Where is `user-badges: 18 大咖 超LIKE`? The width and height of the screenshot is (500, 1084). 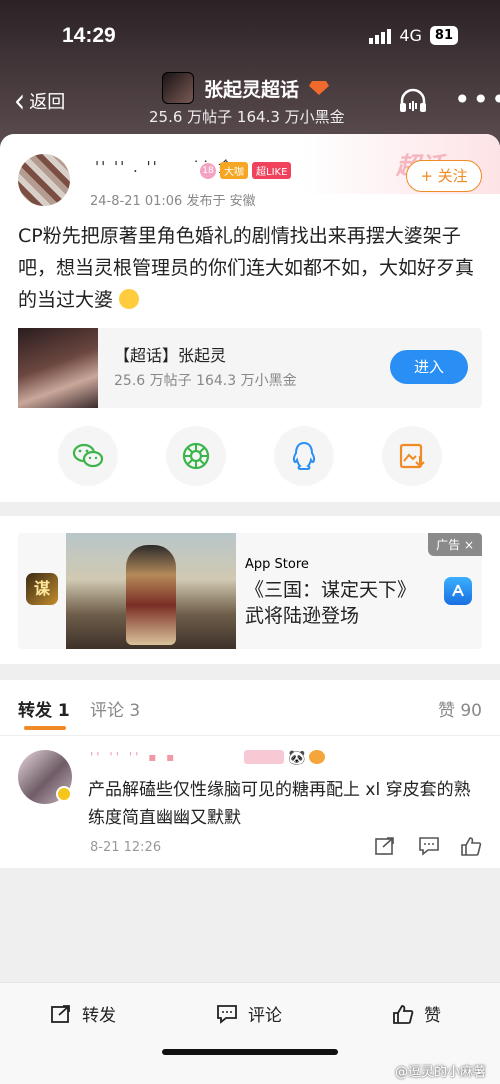
user-badges: 18 大咖 超LIKE is located at coordinates (246, 170).